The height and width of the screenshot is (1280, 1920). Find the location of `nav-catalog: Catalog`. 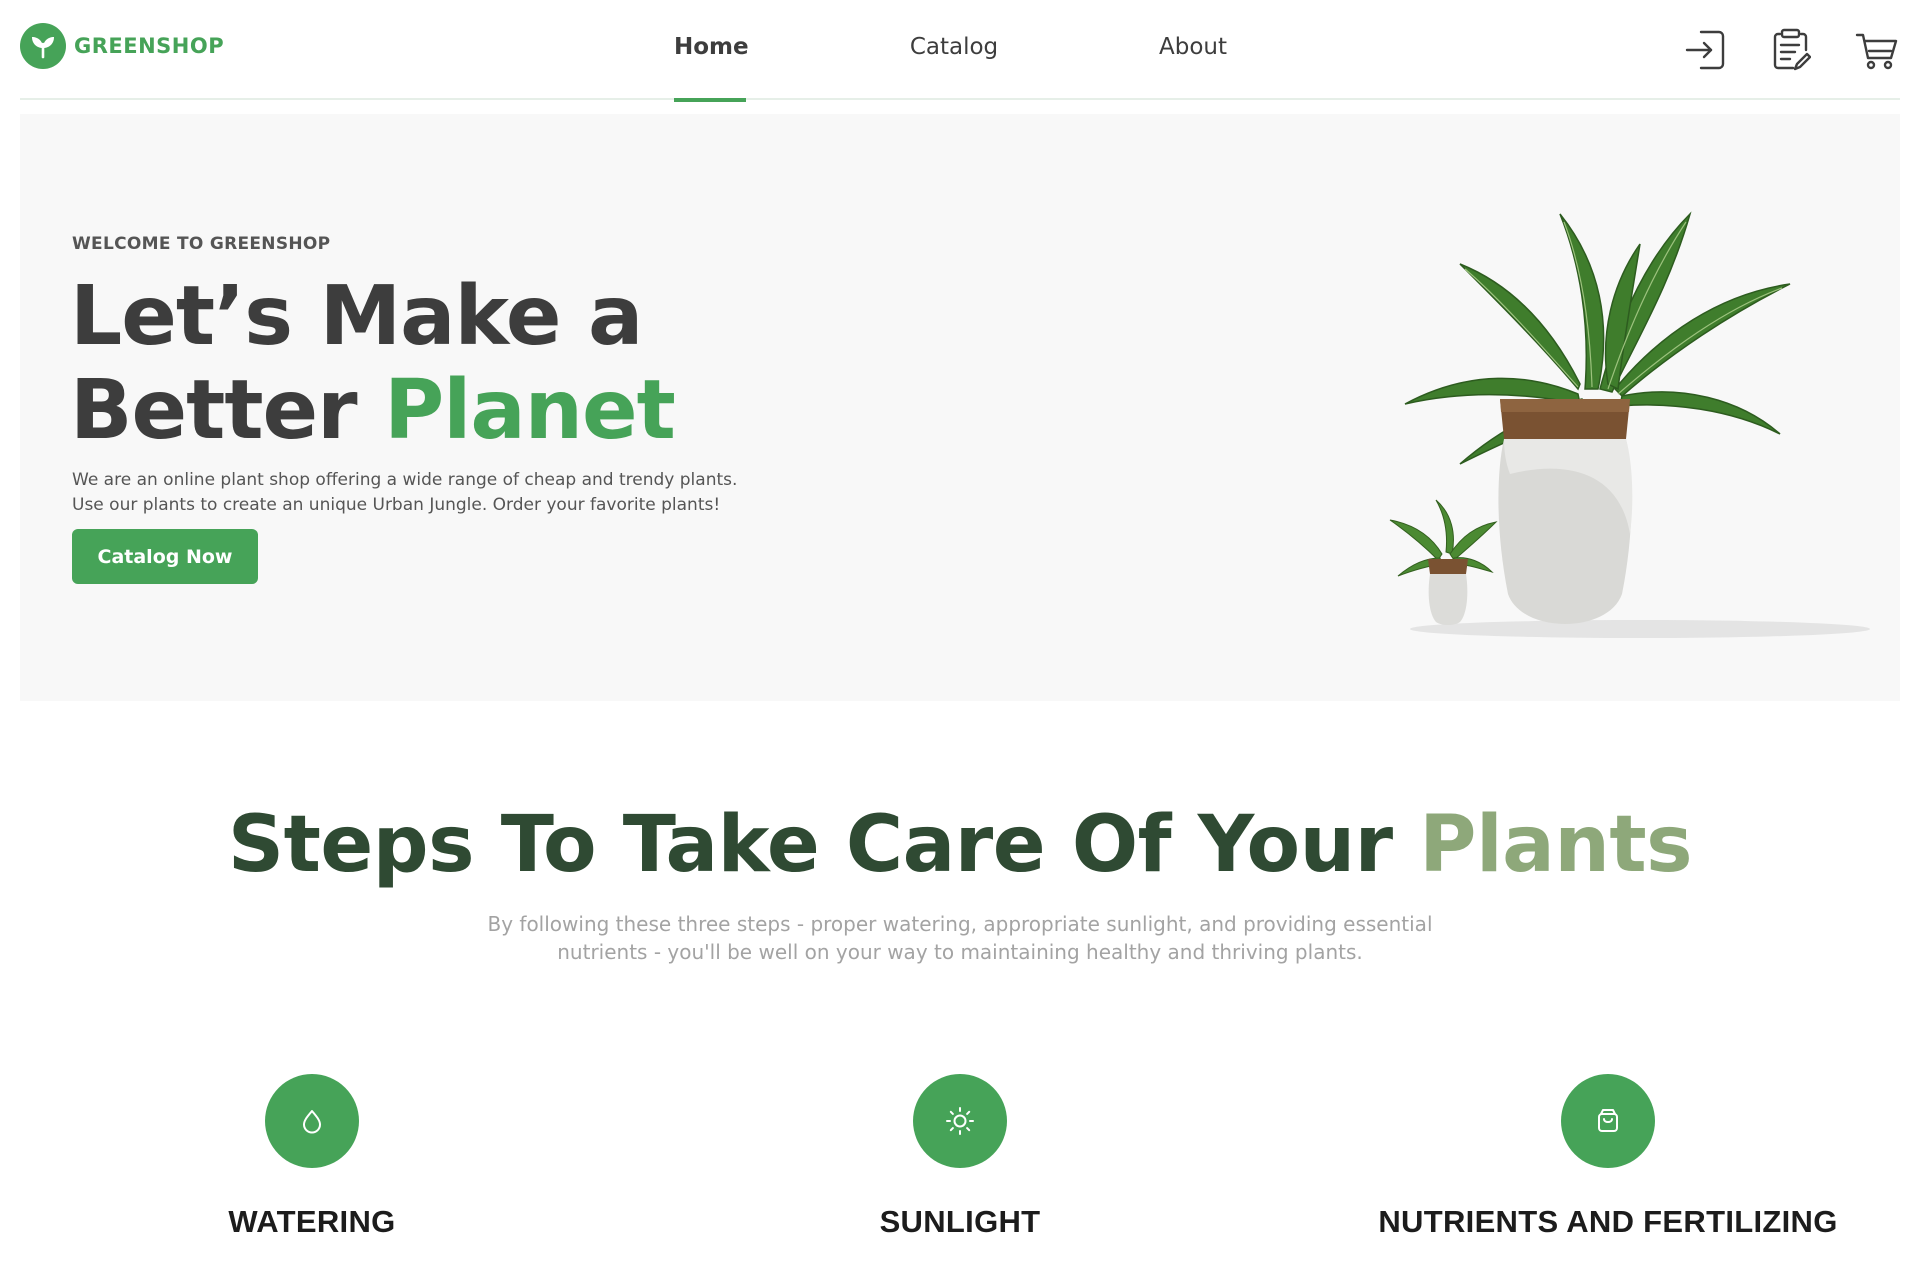

nav-catalog: Catalog is located at coordinates (954, 67).